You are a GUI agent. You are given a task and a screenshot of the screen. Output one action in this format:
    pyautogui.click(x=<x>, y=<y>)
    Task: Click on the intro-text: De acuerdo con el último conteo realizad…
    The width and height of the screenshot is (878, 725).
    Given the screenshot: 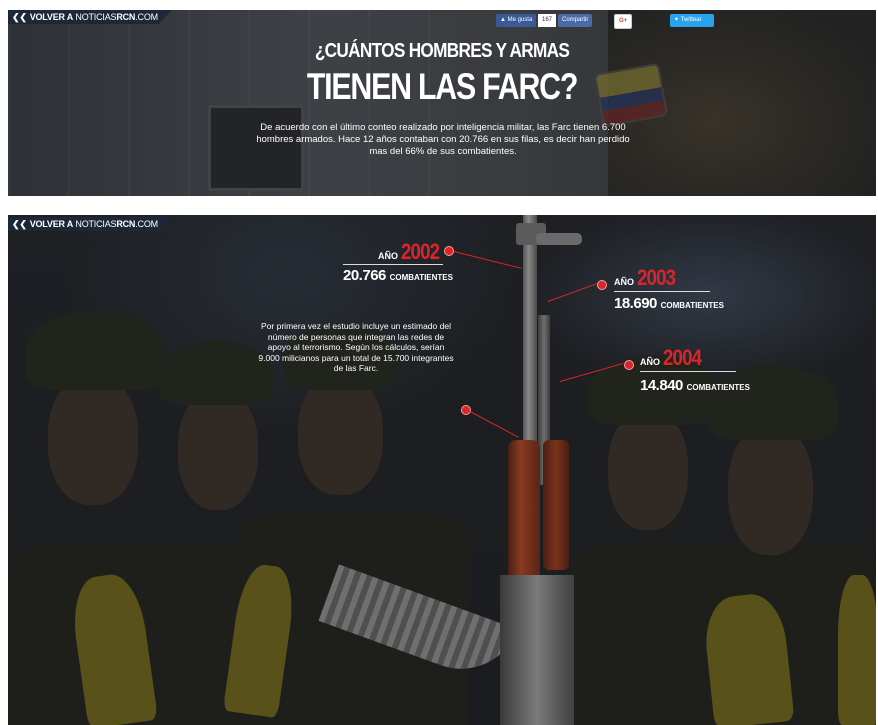 What is the action you would take?
    pyautogui.click(x=443, y=139)
    